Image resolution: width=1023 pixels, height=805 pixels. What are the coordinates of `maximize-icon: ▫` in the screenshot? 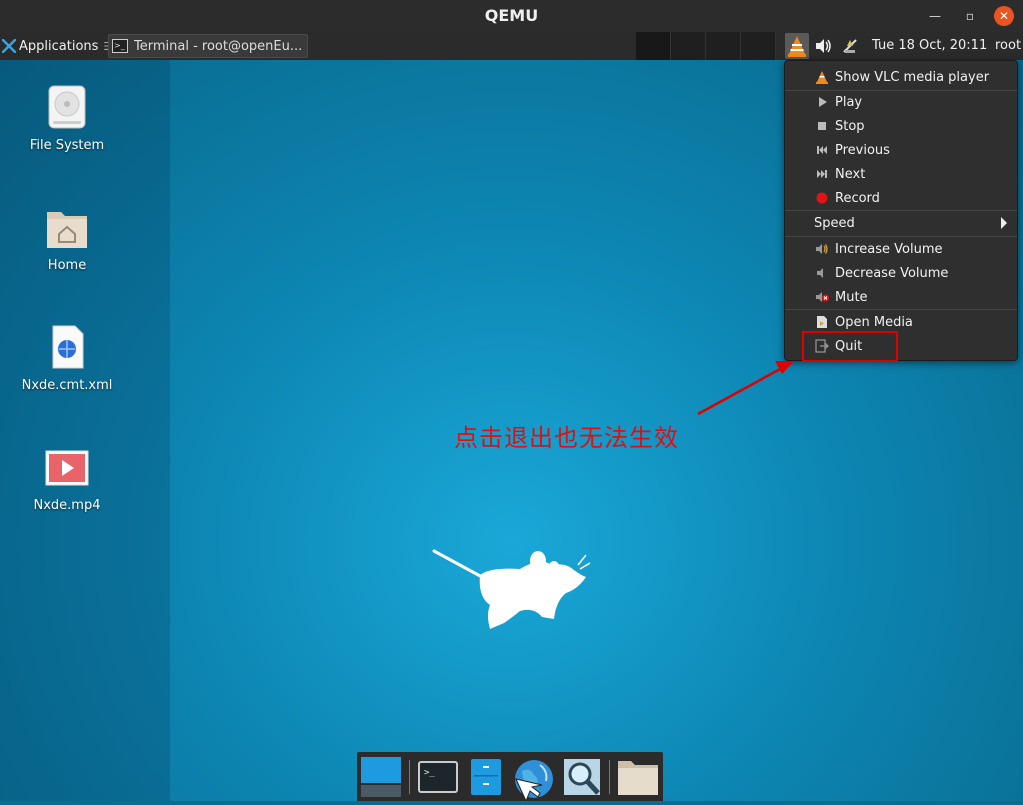 It's located at (970, 16).